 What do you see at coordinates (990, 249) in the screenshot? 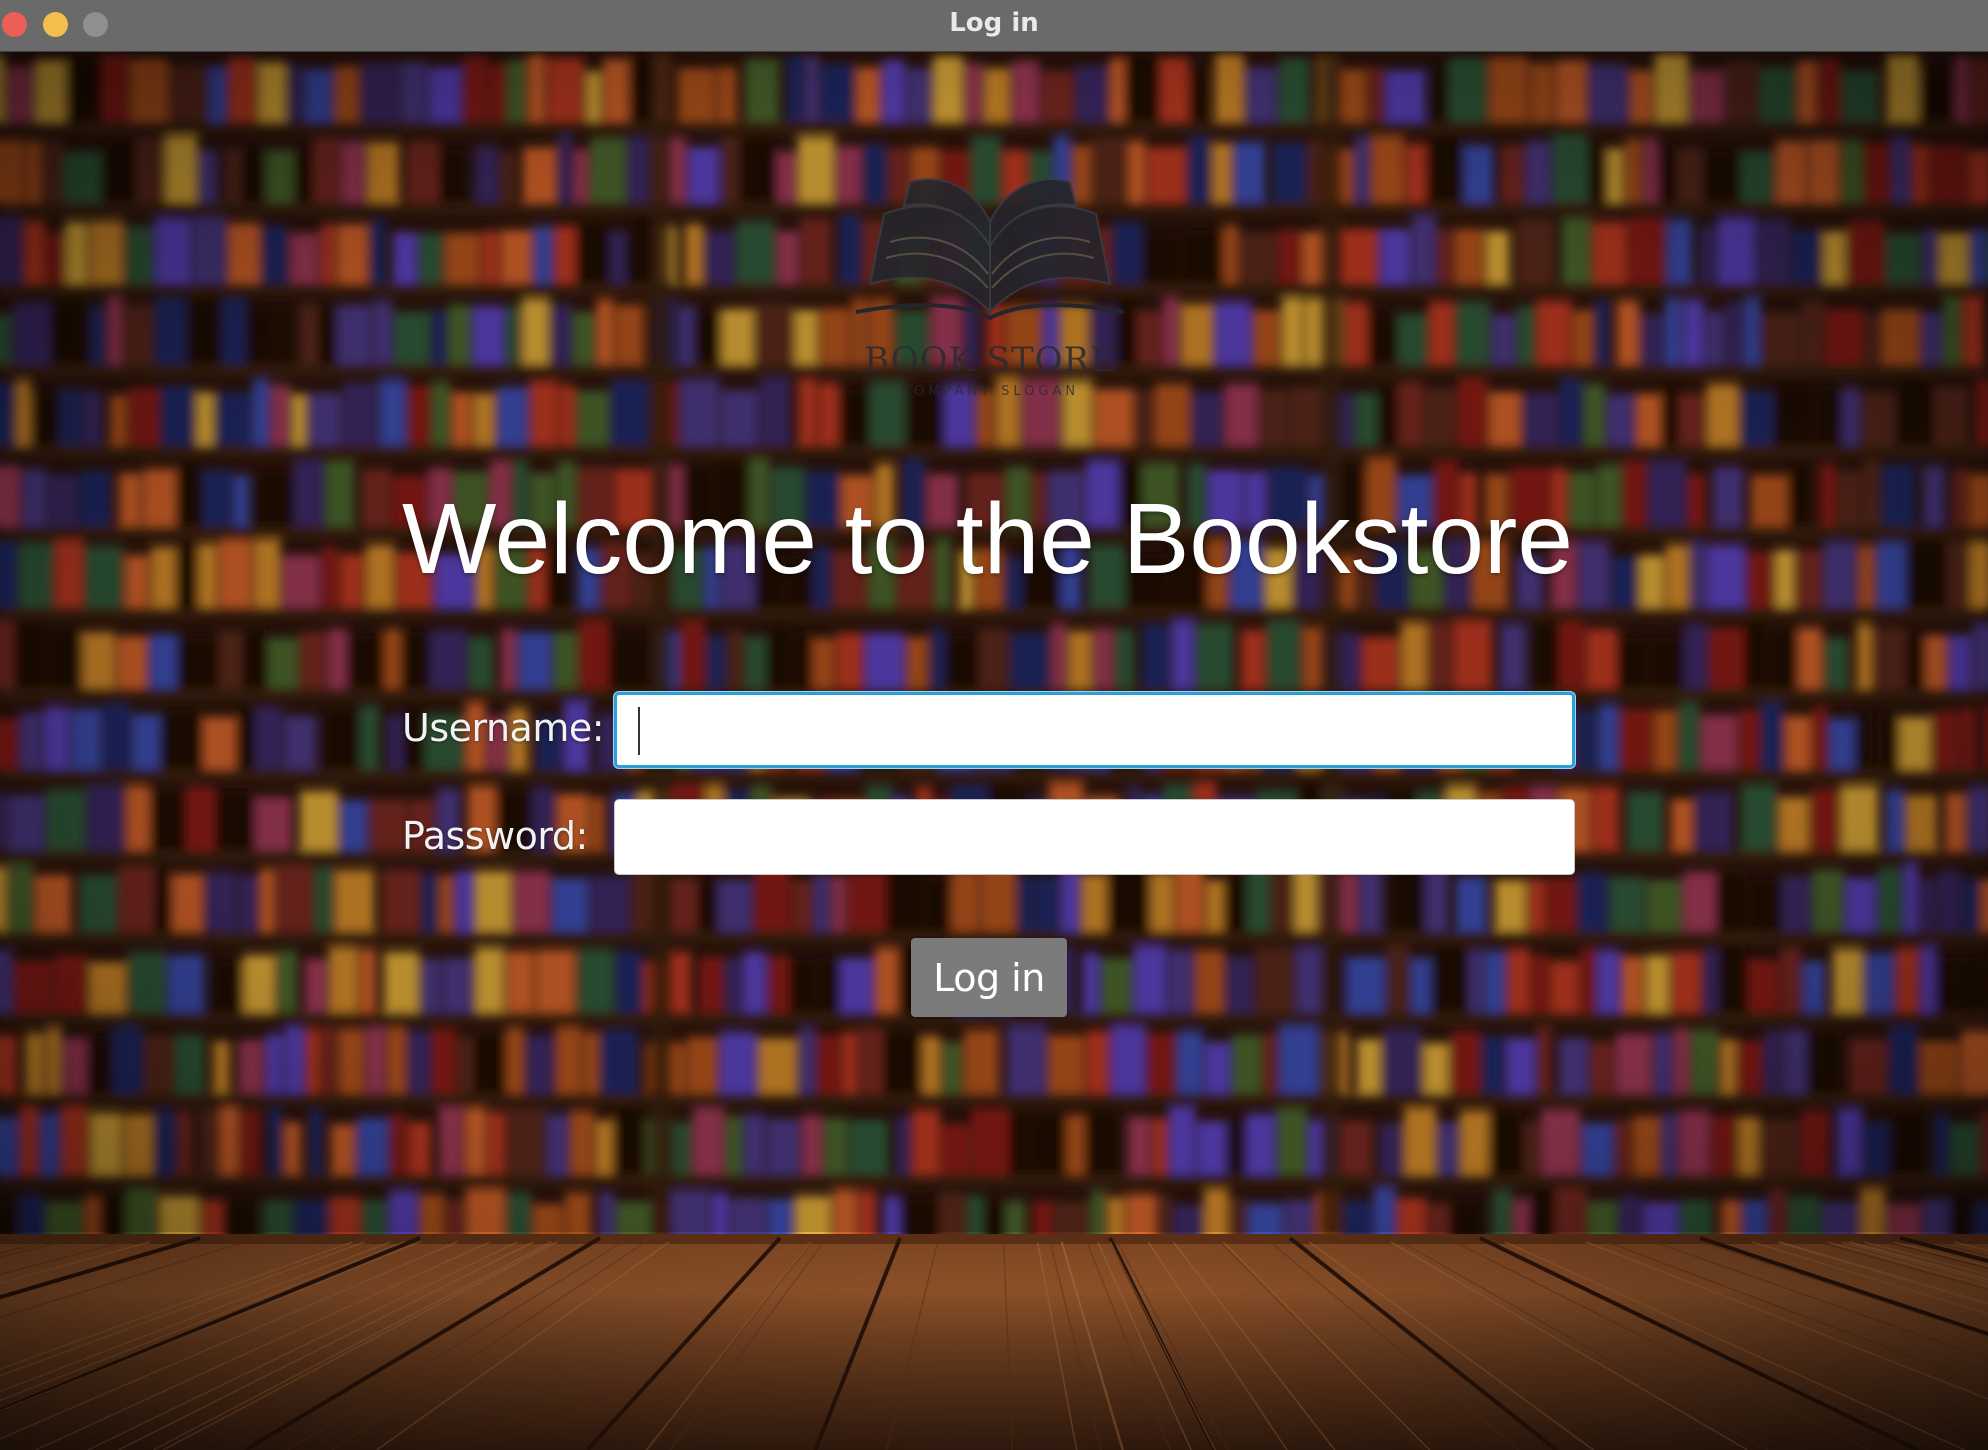
I see `open-book-icon` at bounding box center [990, 249].